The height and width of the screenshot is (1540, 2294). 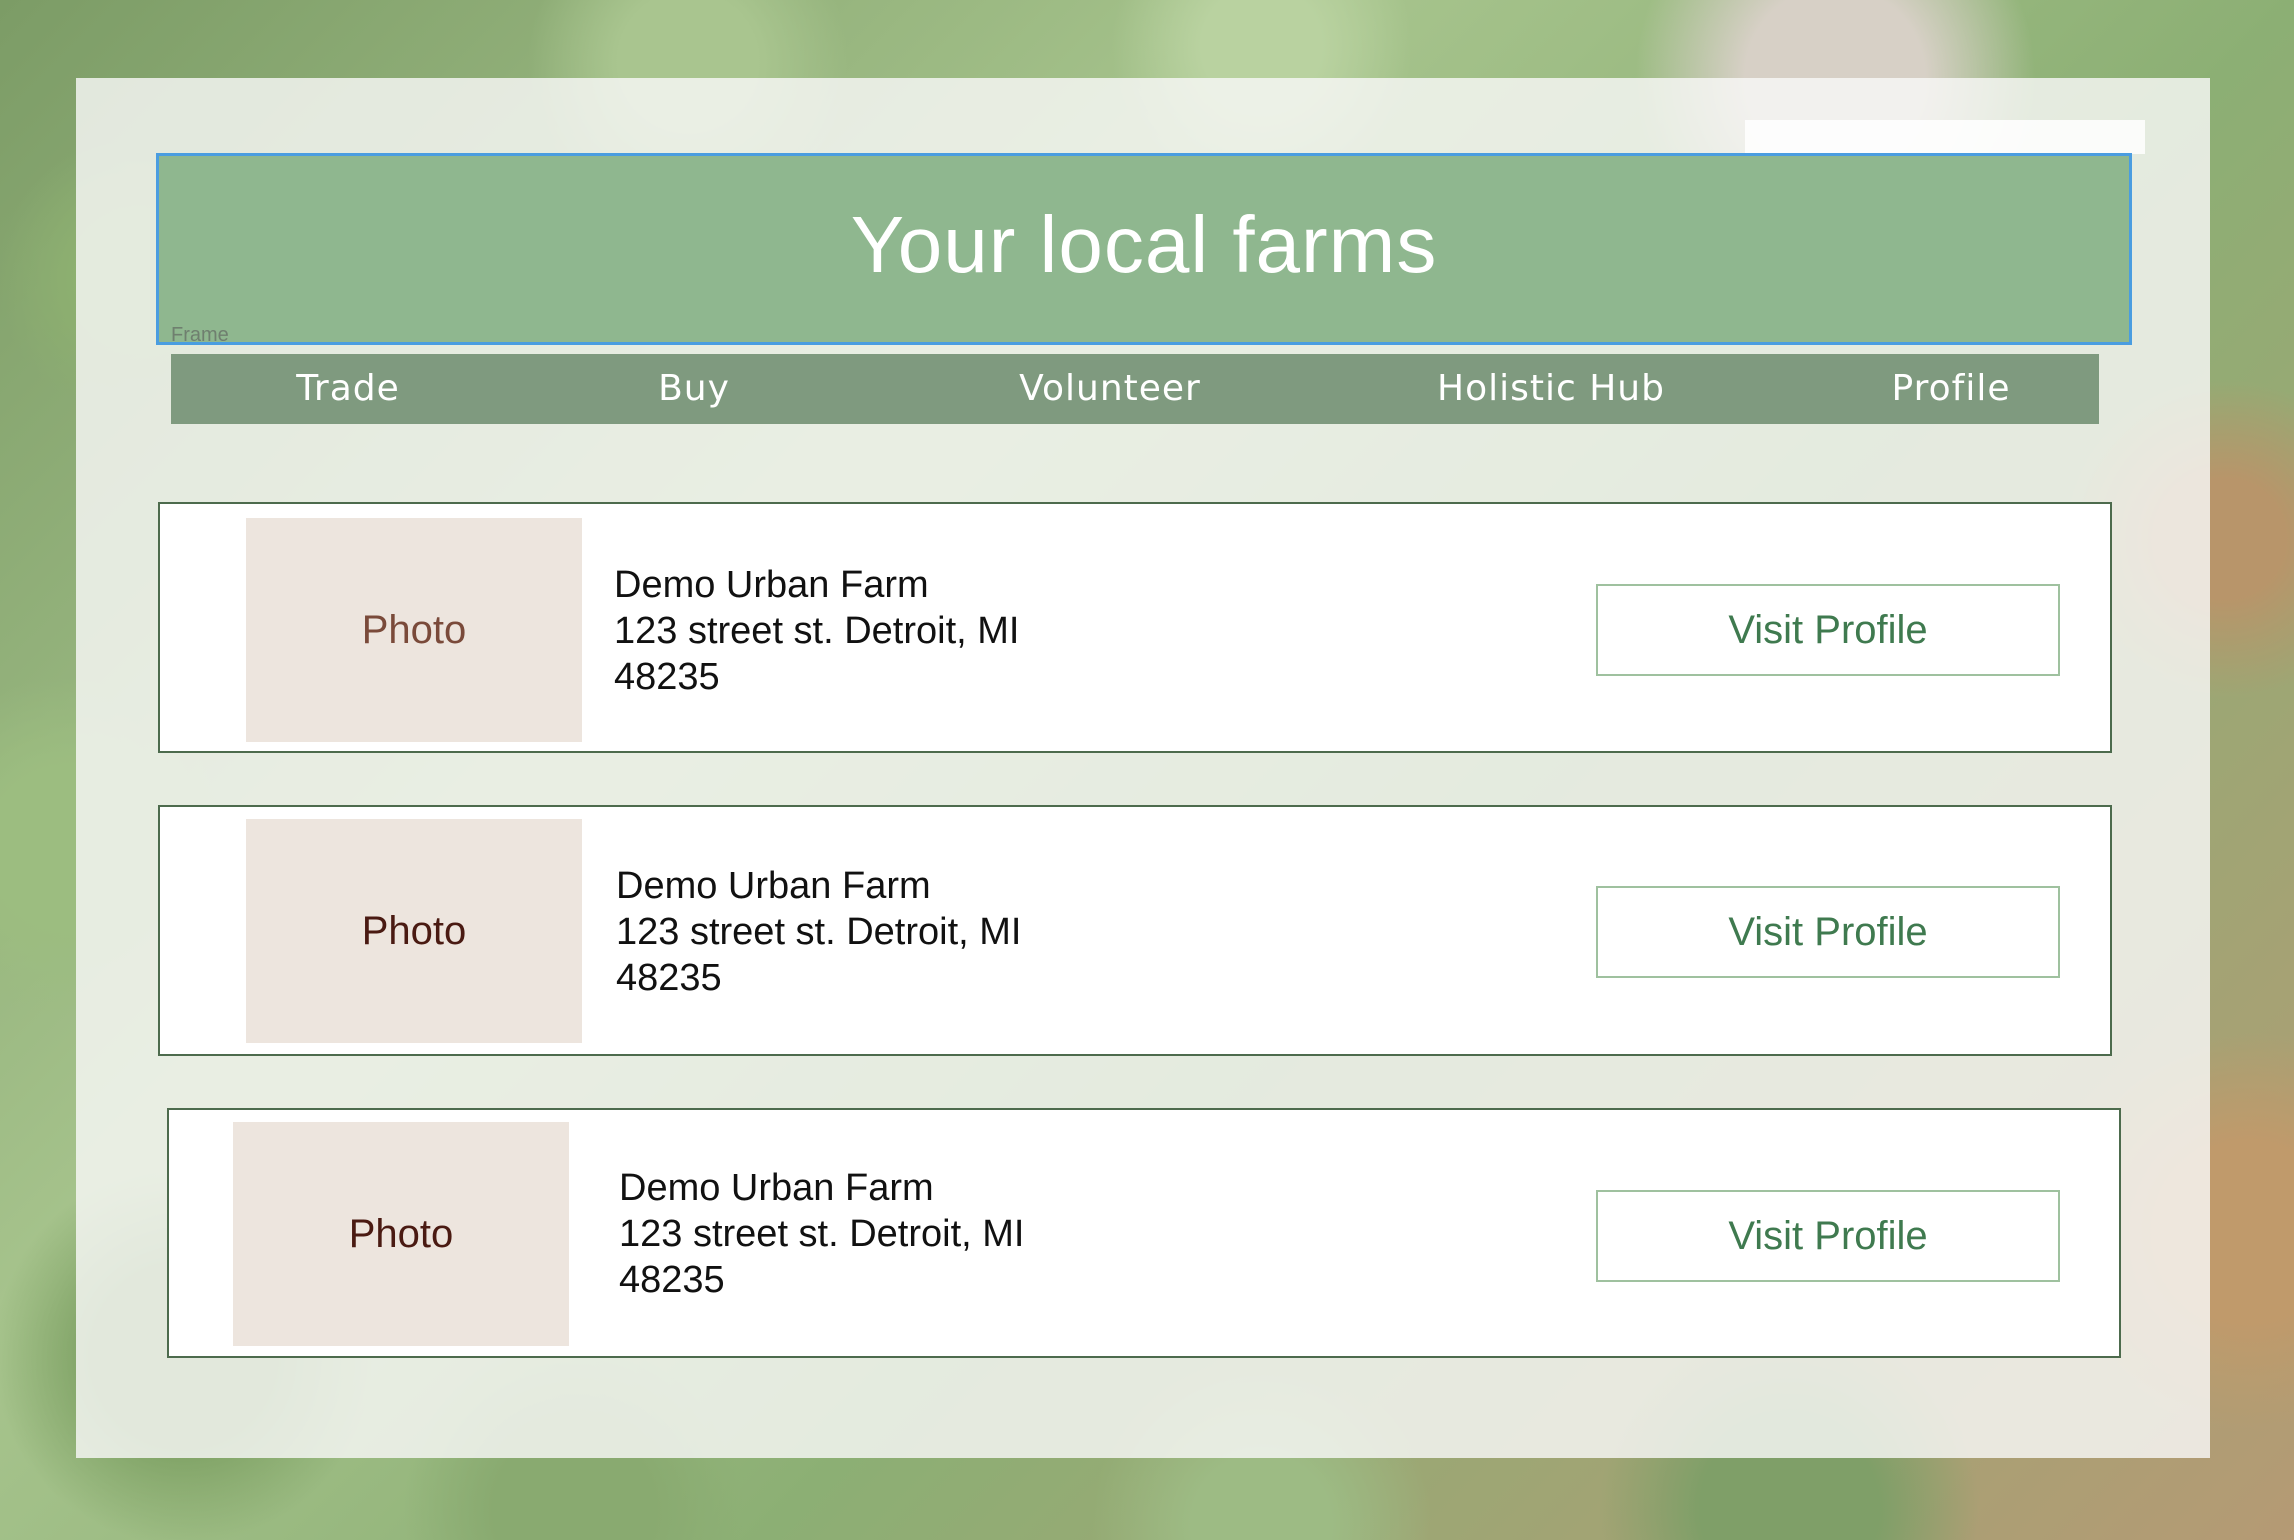 I want to click on page-title: Your local farms, so click(x=1144, y=244).